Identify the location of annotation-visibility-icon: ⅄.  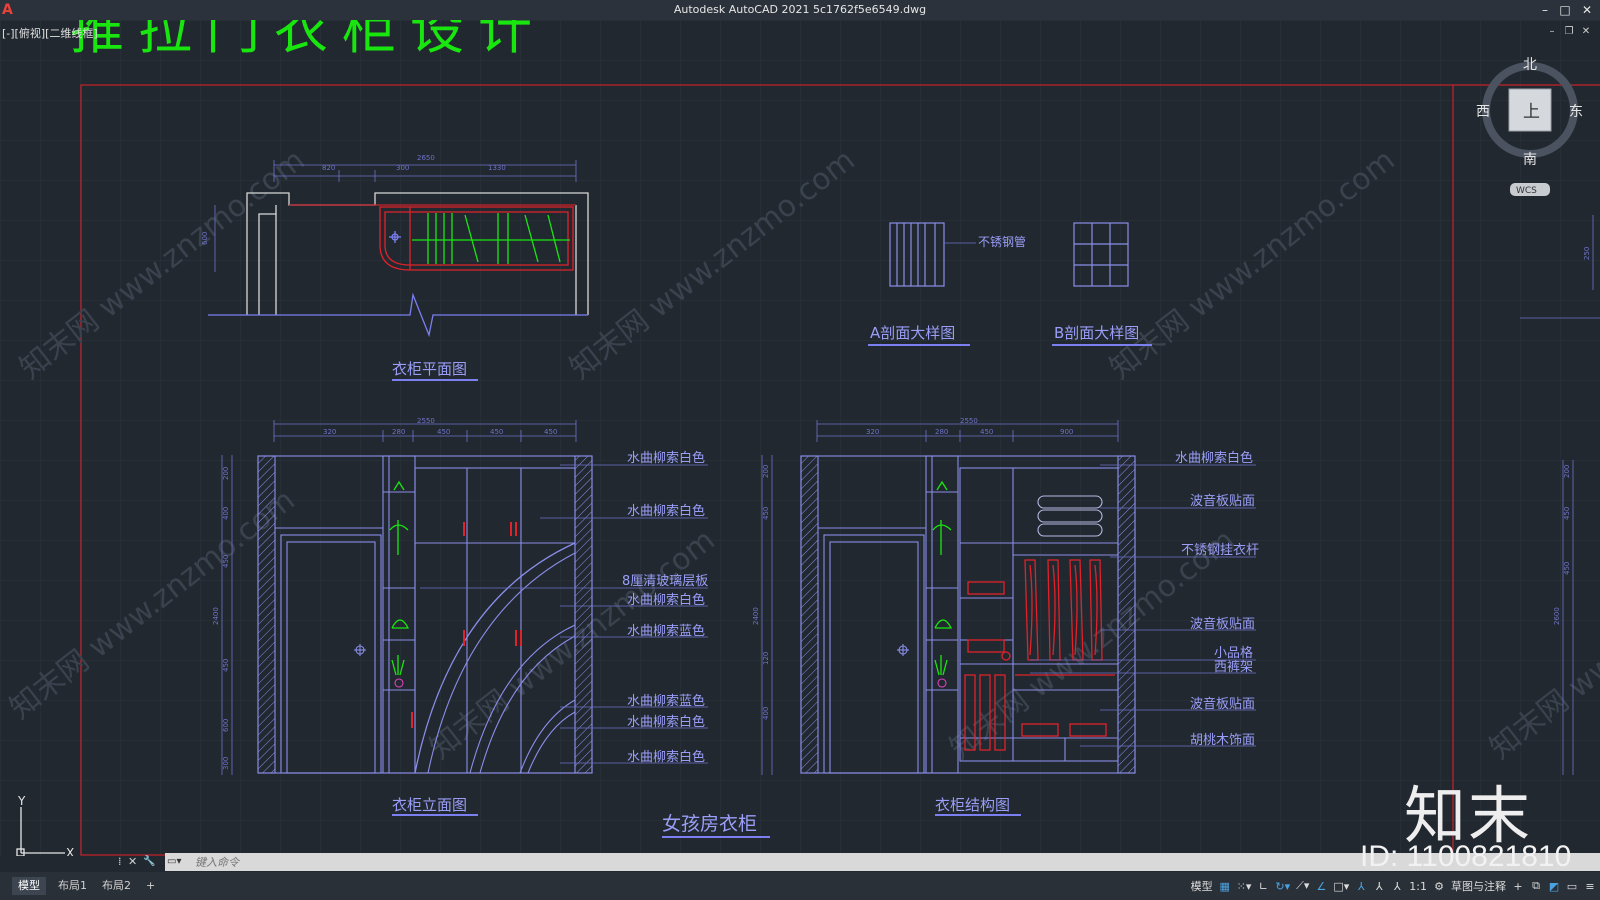
(1361, 886).